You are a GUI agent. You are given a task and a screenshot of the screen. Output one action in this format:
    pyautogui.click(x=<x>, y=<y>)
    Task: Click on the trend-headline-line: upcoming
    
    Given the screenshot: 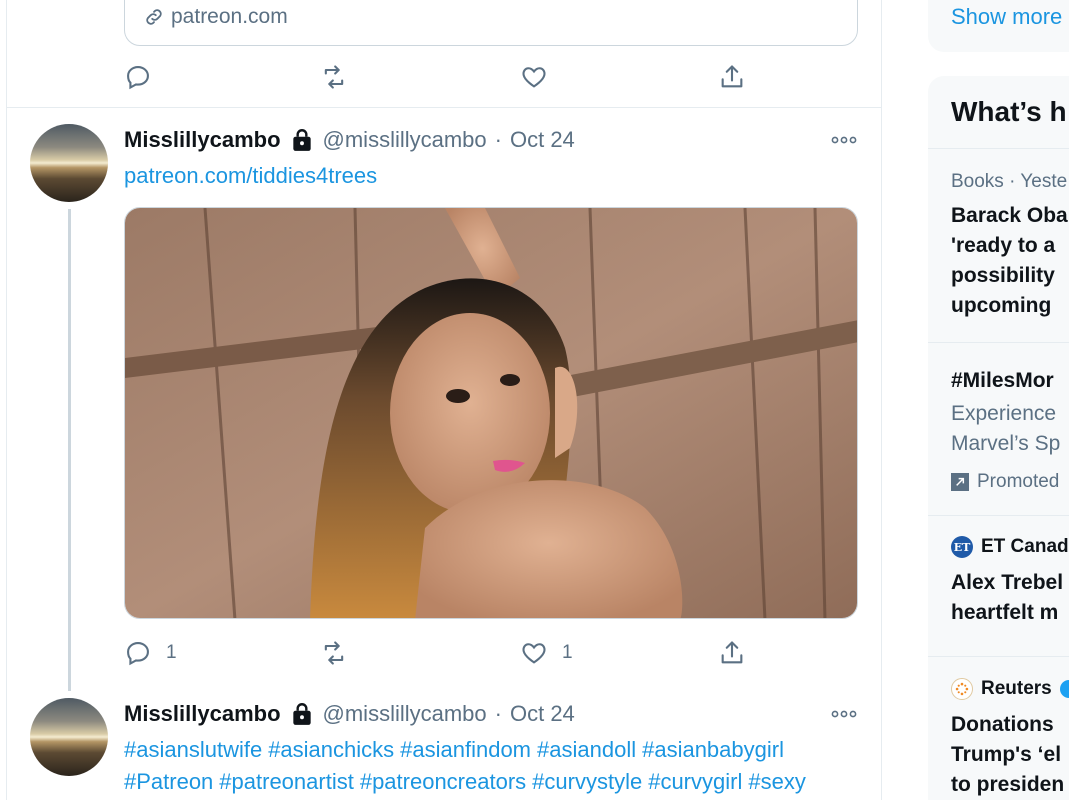 What is the action you would take?
    pyautogui.click(x=1001, y=305)
    